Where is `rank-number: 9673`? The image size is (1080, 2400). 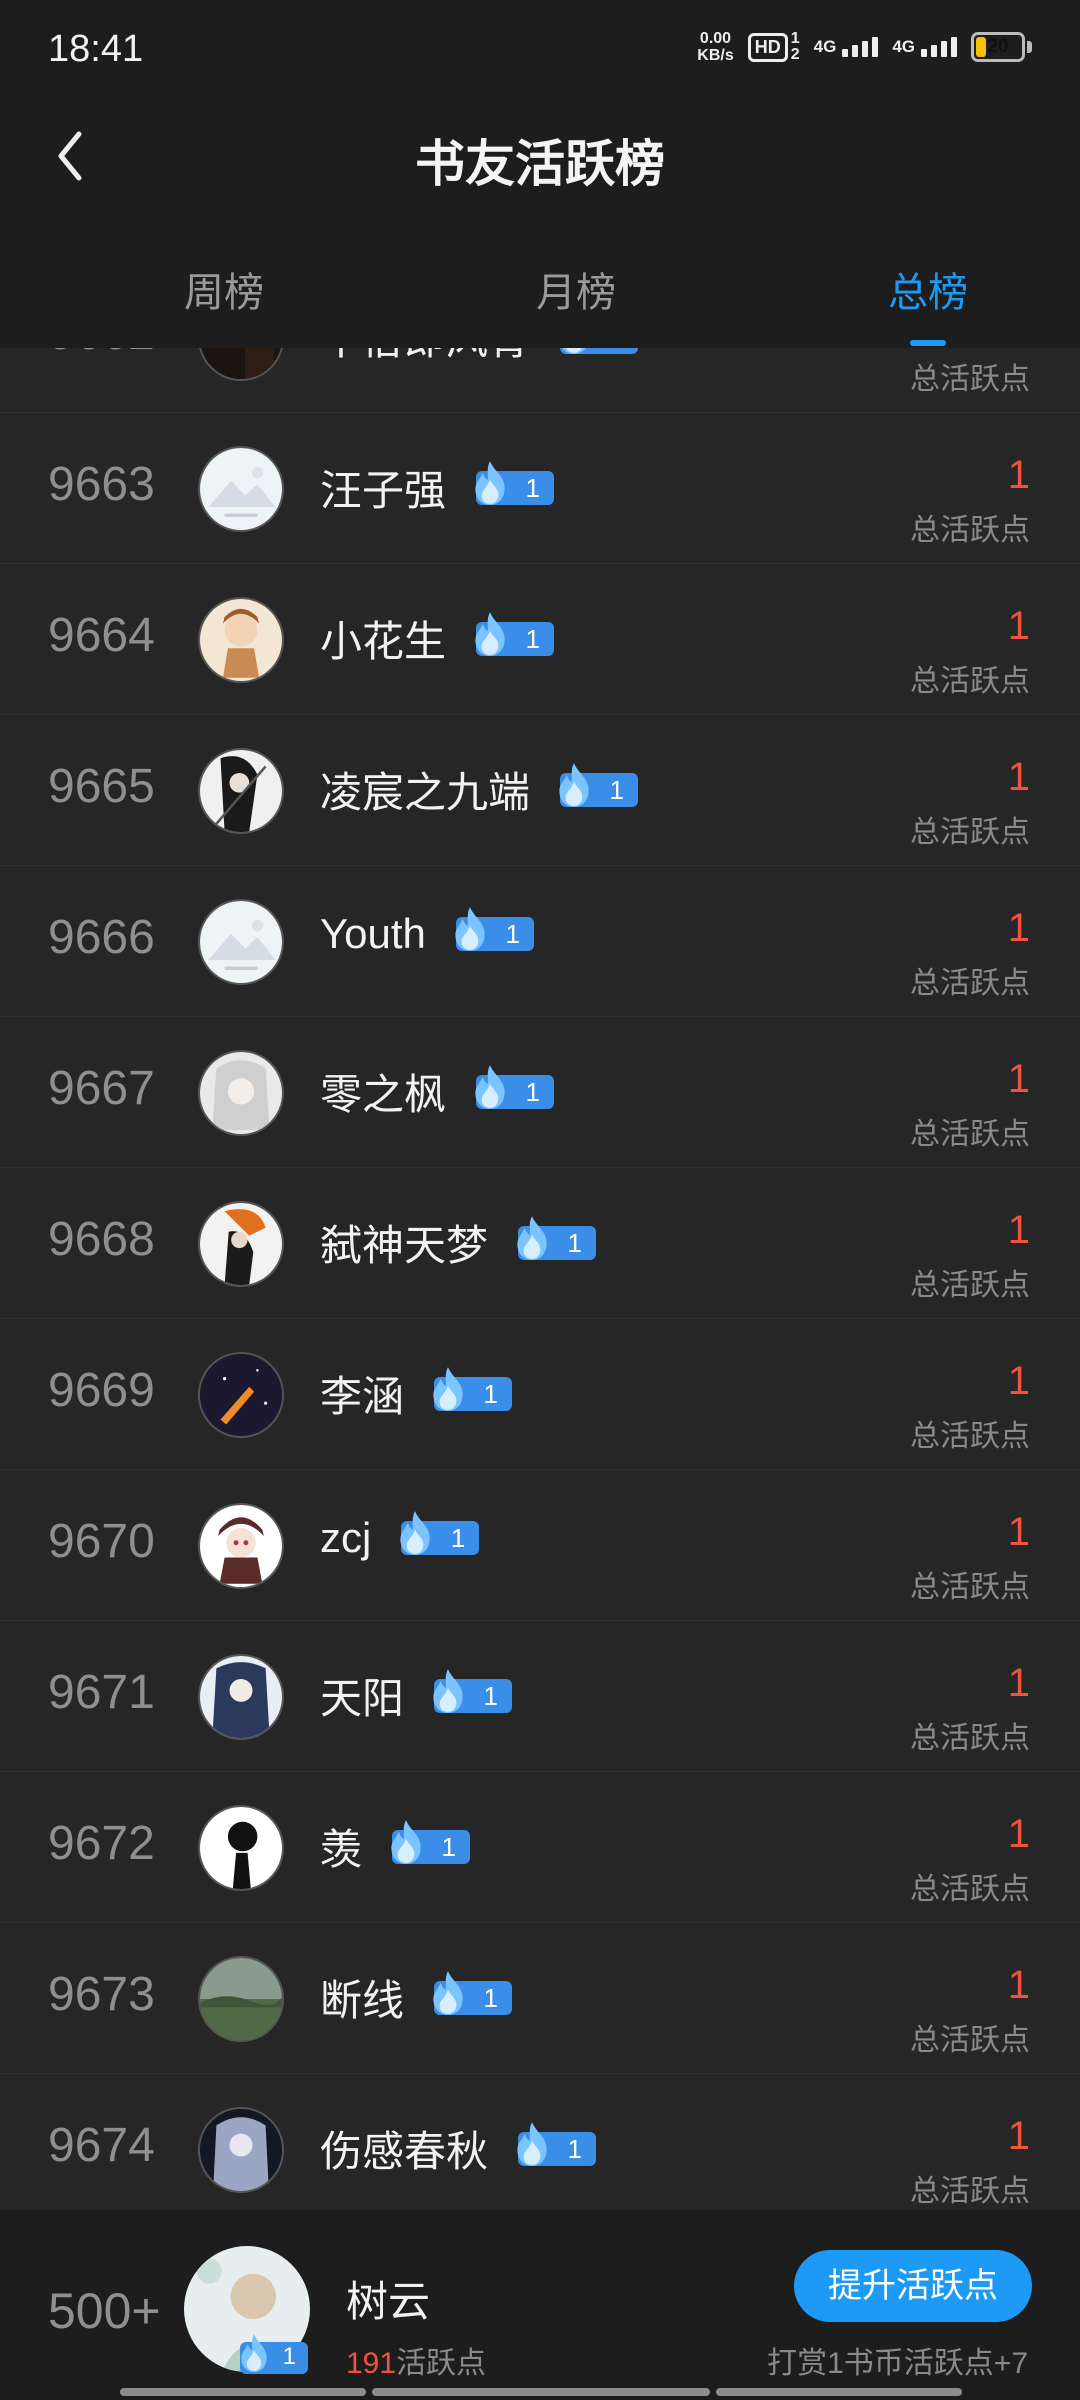 rank-number: 9673 is located at coordinates (101, 1994).